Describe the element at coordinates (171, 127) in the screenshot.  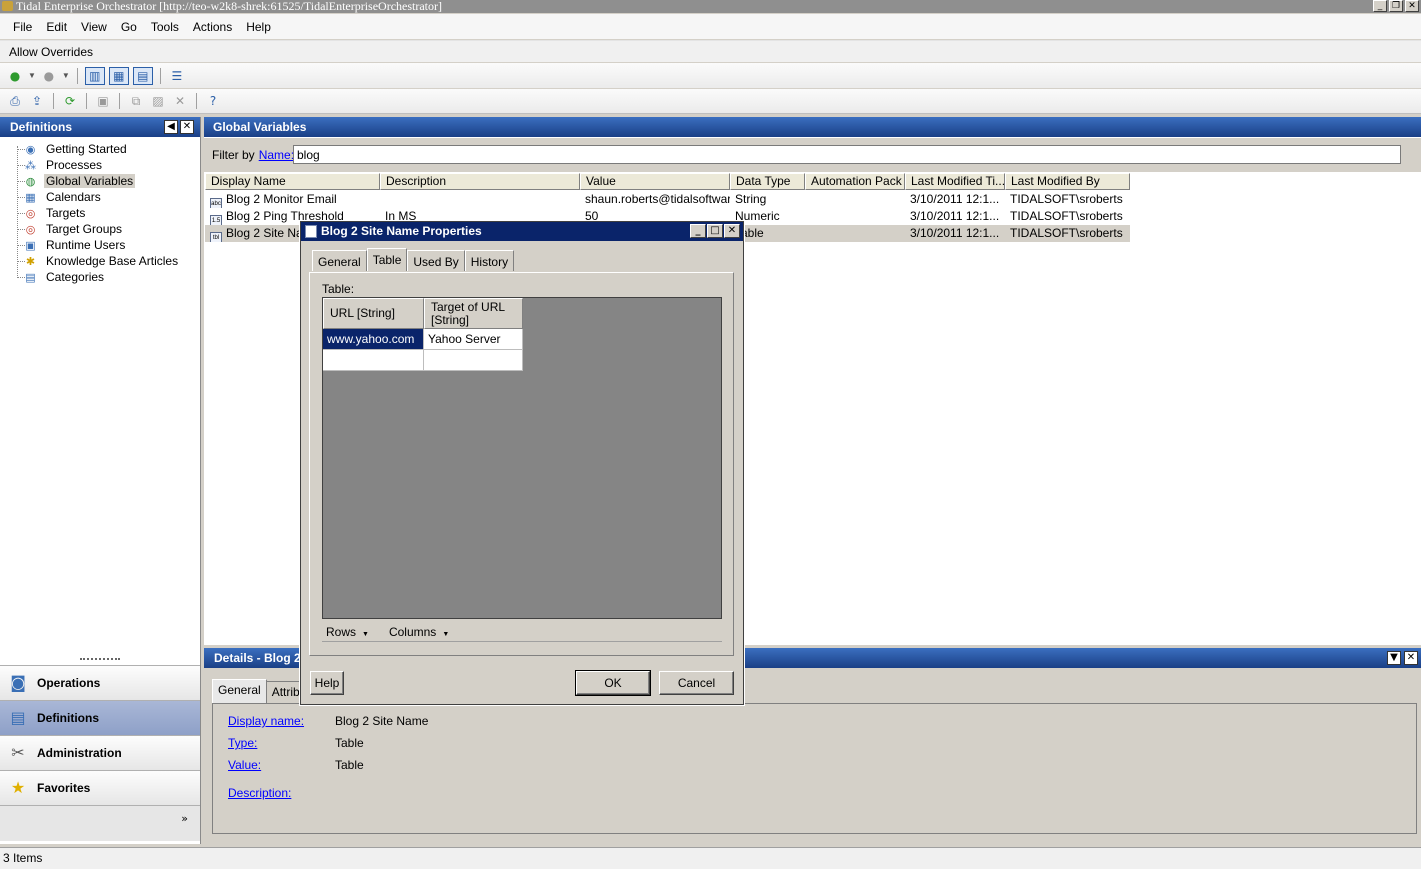
I see `collapse-pane-icon: ◀` at that location.